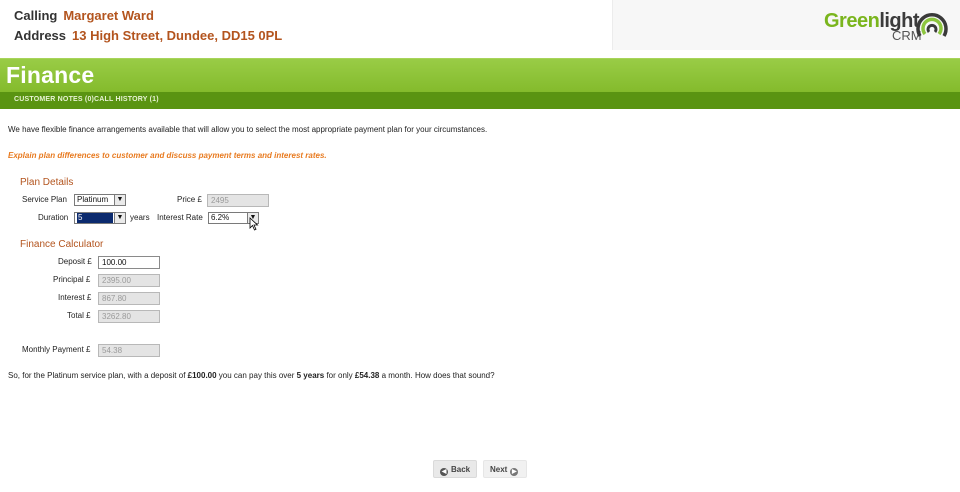  Describe the element at coordinates (180, 217) in the screenshot. I see `interest-rate-label: Interest Rate` at that location.